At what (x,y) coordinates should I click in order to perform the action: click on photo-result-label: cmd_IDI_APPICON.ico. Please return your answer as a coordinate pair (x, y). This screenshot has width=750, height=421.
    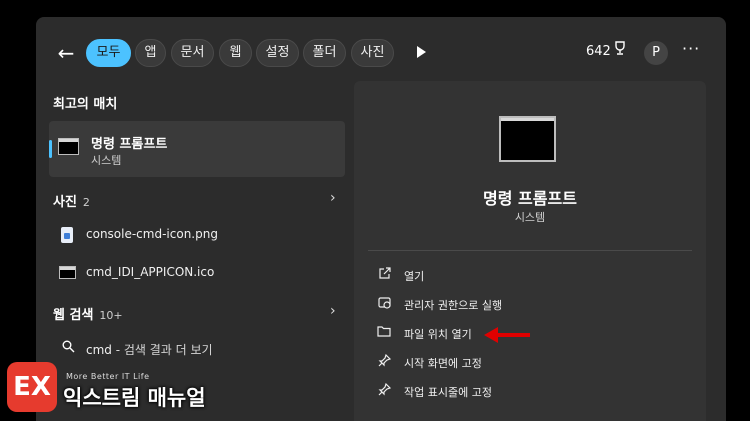
    Looking at the image, I should click on (150, 272).